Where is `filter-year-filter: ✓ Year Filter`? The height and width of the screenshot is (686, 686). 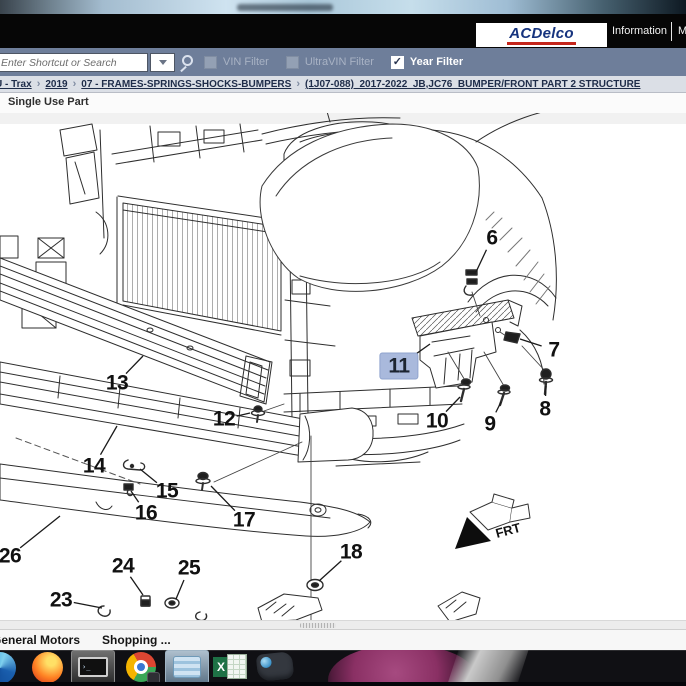 filter-year-filter: ✓ Year Filter is located at coordinates (427, 62).